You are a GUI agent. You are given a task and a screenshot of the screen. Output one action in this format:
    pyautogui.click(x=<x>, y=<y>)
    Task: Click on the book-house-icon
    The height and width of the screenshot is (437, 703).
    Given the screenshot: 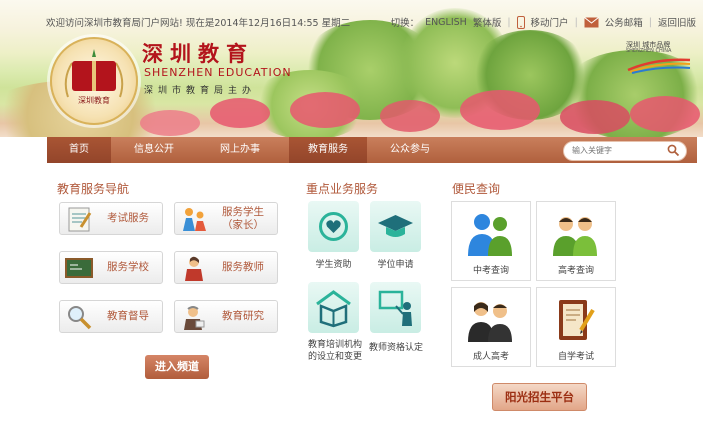 What is the action you would take?
    pyautogui.click(x=333, y=309)
    